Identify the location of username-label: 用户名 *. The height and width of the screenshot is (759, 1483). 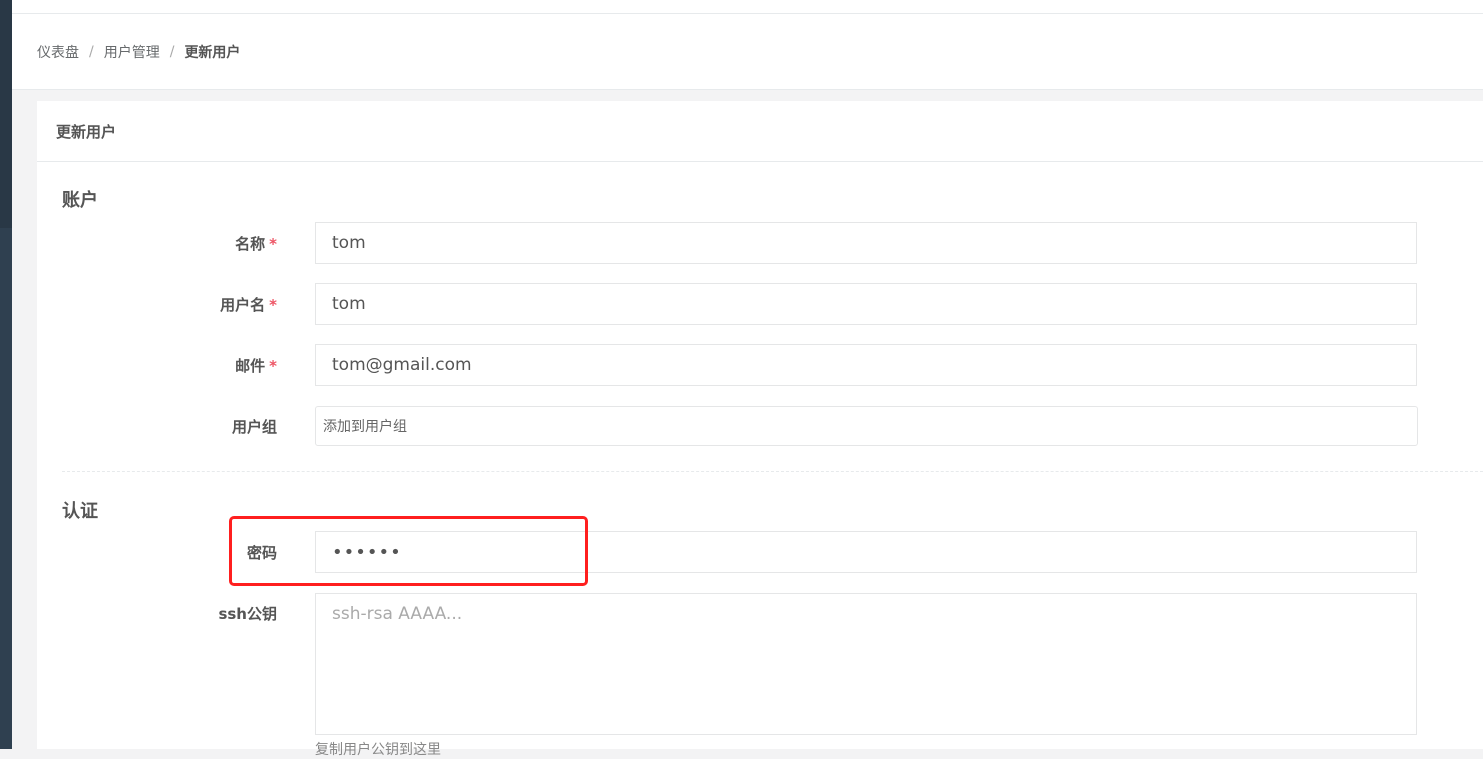
(248, 304).